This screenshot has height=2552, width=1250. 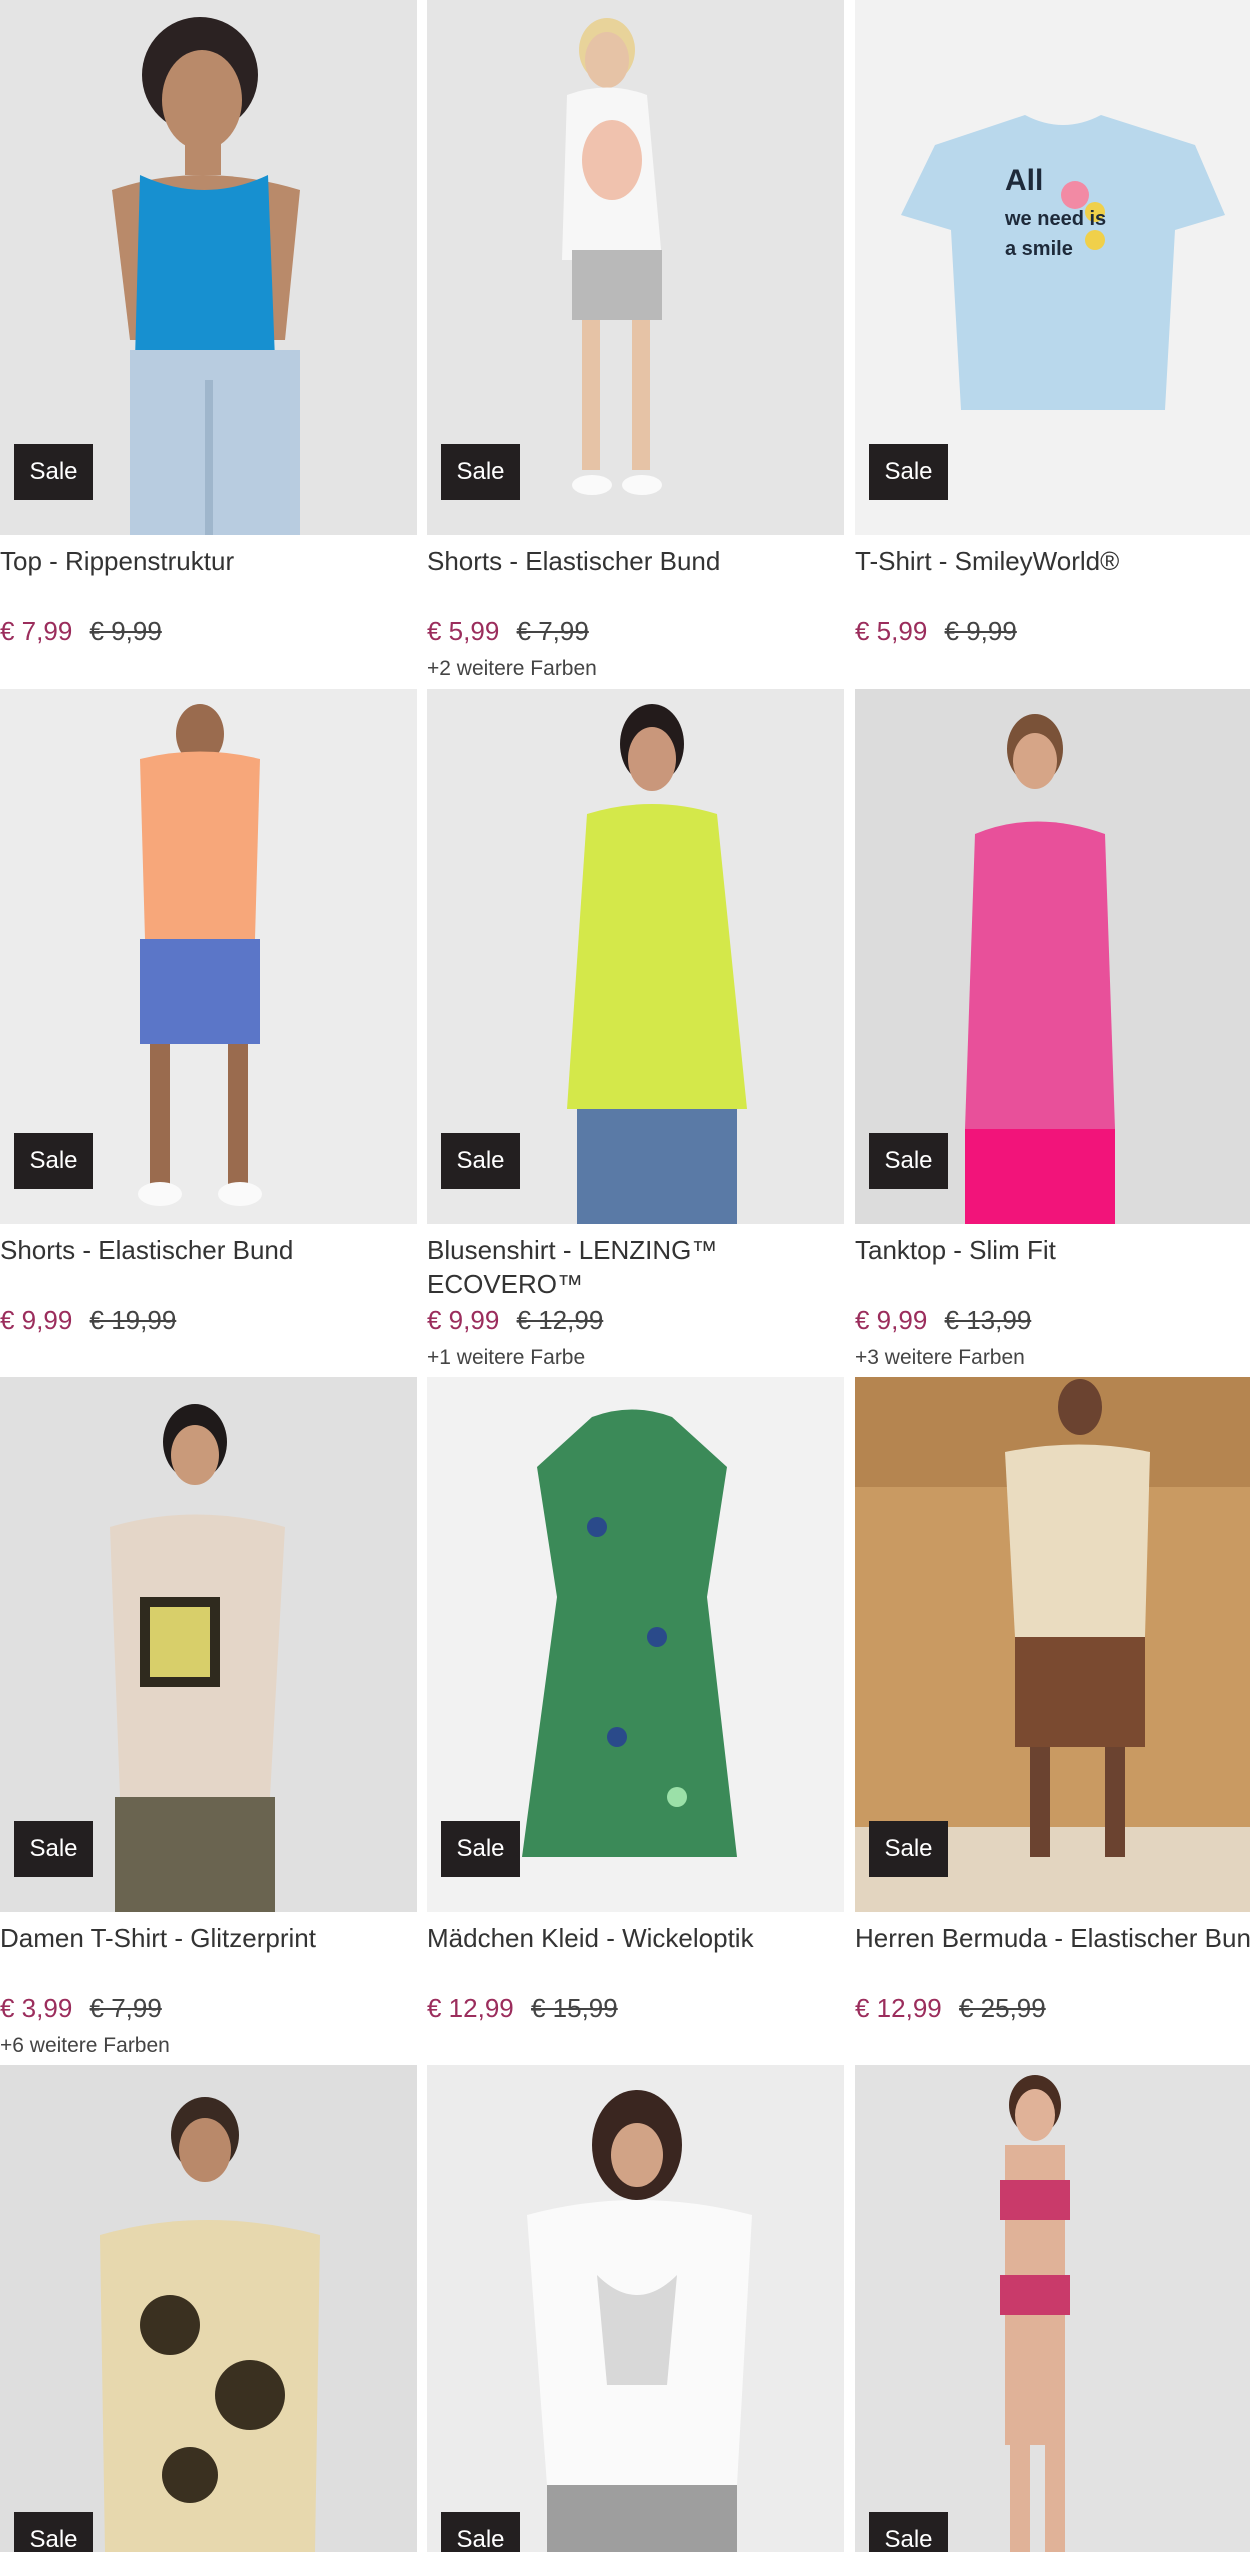 What do you see at coordinates (36, 2008) in the screenshot?
I see `current-price: € 3,99` at bounding box center [36, 2008].